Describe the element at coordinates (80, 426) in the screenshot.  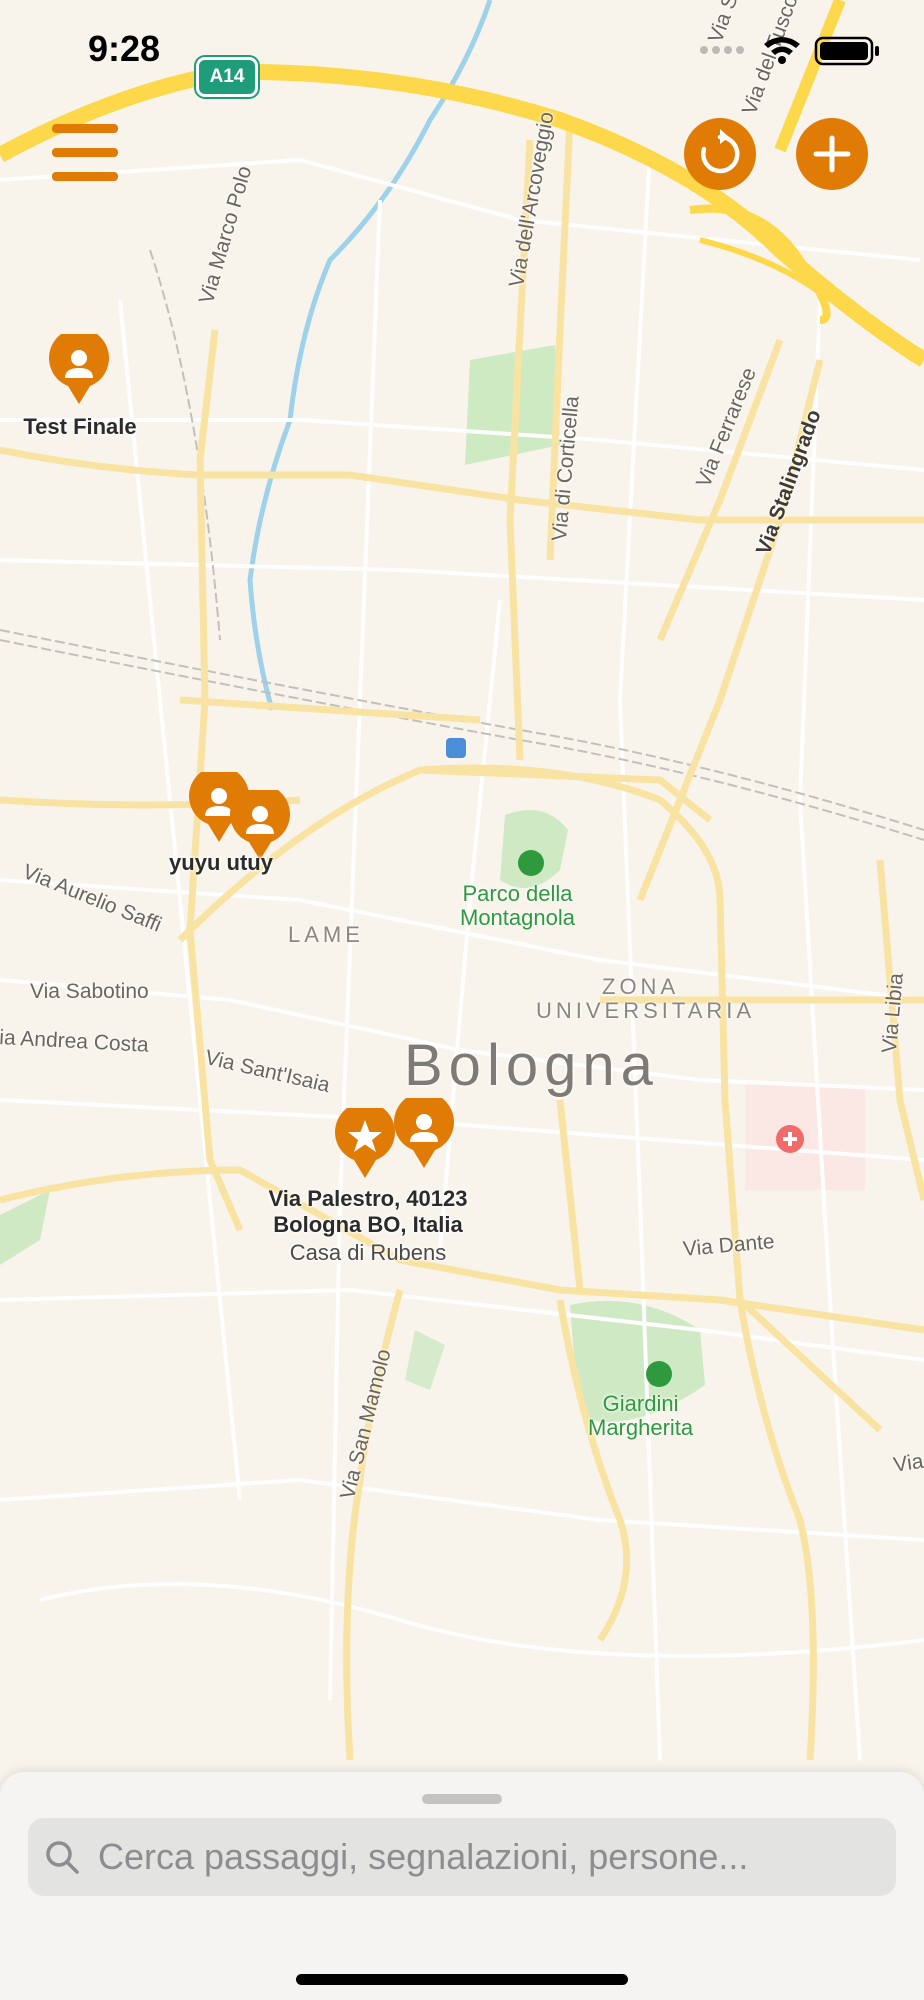
I see `pin-label: Test Finale` at that location.